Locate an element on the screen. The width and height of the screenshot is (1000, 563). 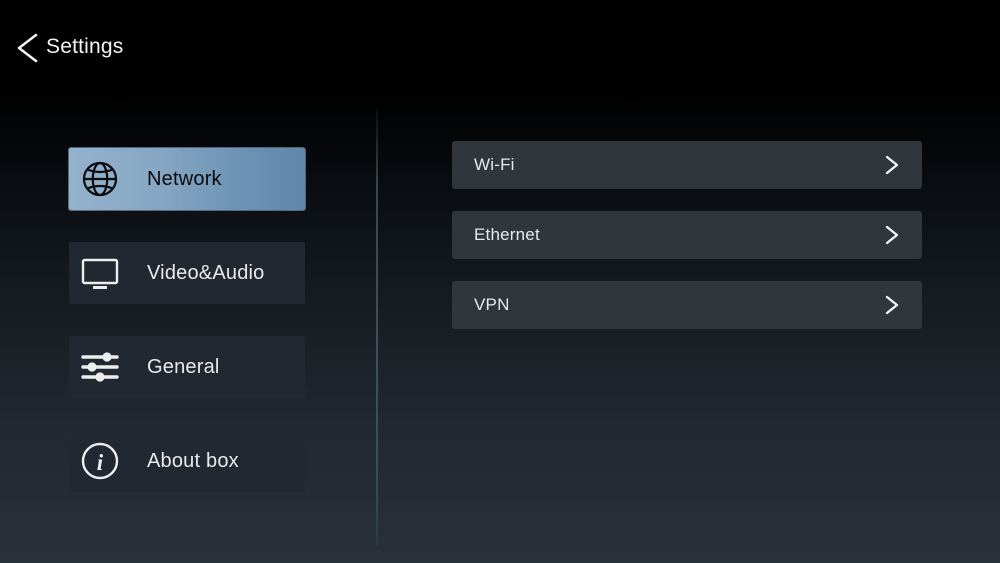
svg-text: i is located at coordinates (100, 462).